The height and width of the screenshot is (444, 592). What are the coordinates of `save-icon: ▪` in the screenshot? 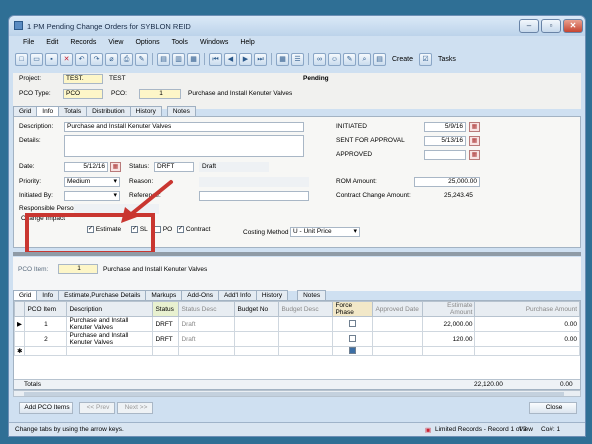 It's located at (51, 59).